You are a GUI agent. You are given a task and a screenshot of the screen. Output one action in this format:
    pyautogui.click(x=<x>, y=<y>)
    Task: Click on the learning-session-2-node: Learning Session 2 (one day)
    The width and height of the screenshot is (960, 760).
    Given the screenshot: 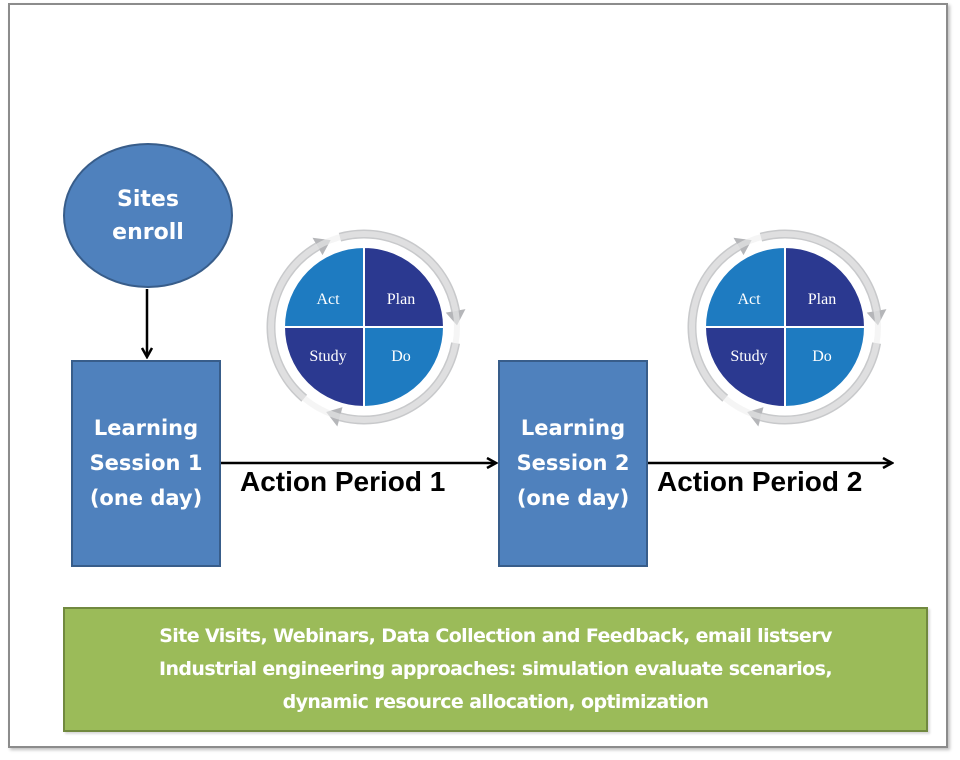 What is the action you would take?
    pyautogui.click(x=573, y=463)
    